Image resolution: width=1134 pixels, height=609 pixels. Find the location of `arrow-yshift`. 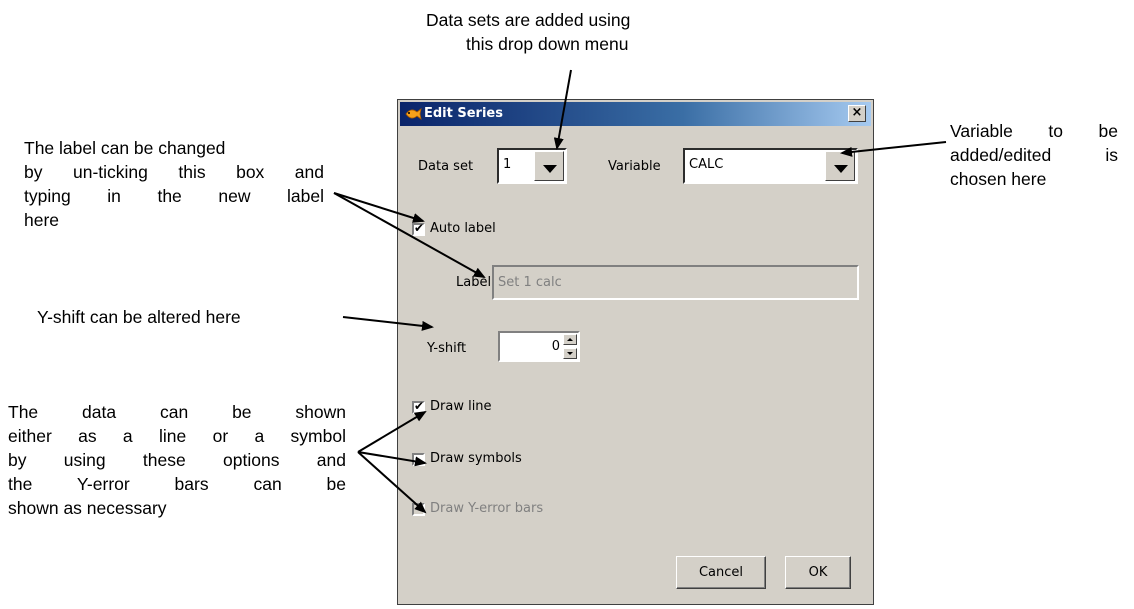

arrow-yshift is located at coordinates (388, 323).